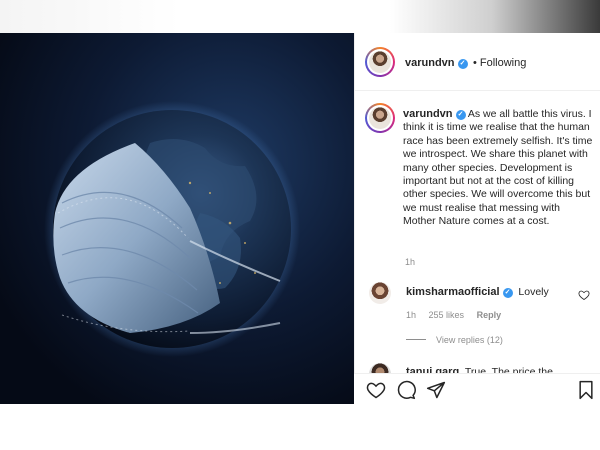 Image resolution: width=600 pixels, height=450 pixels. I want to click on author-avatar, so click(380, 62).